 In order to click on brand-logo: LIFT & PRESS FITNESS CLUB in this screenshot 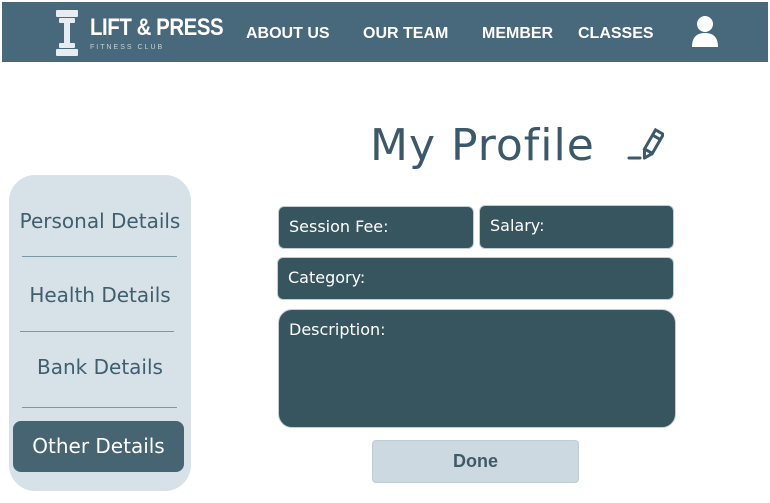, I will do `click(139, 32)`.